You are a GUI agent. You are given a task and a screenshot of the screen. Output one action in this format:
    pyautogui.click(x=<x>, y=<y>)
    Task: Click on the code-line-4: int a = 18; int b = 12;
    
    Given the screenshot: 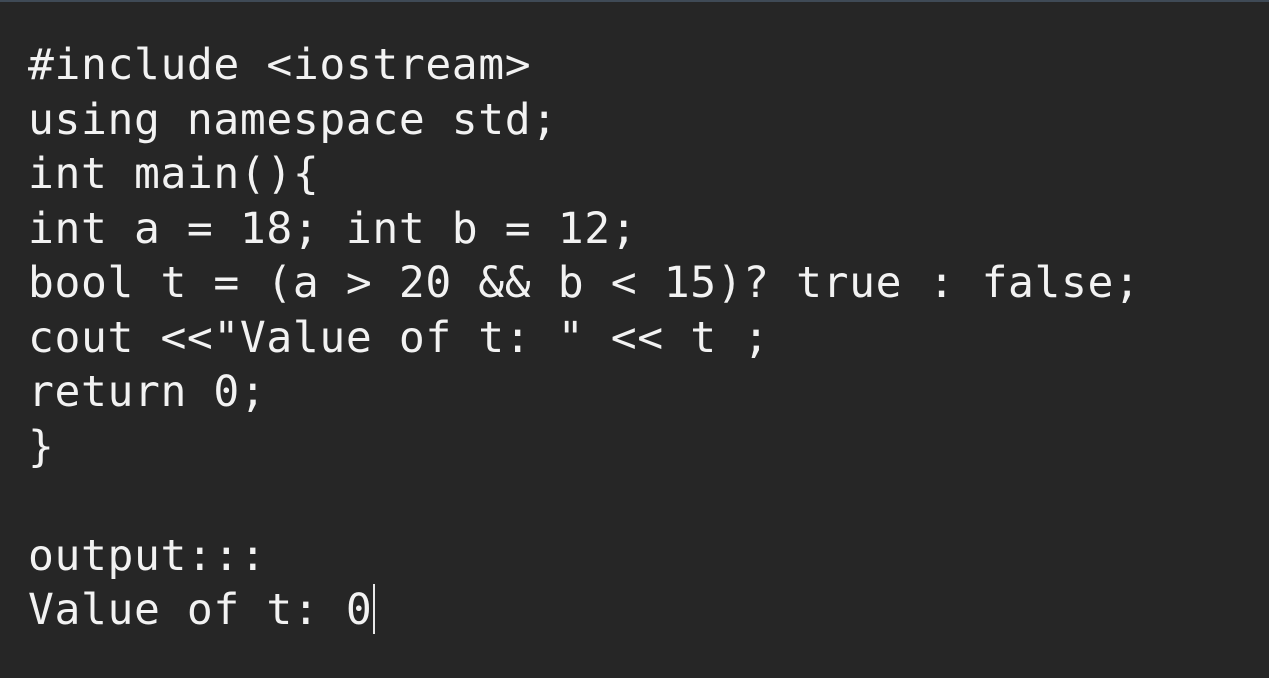 What is the action you would take?
    pyautogui.click(x=333, y=228)
    